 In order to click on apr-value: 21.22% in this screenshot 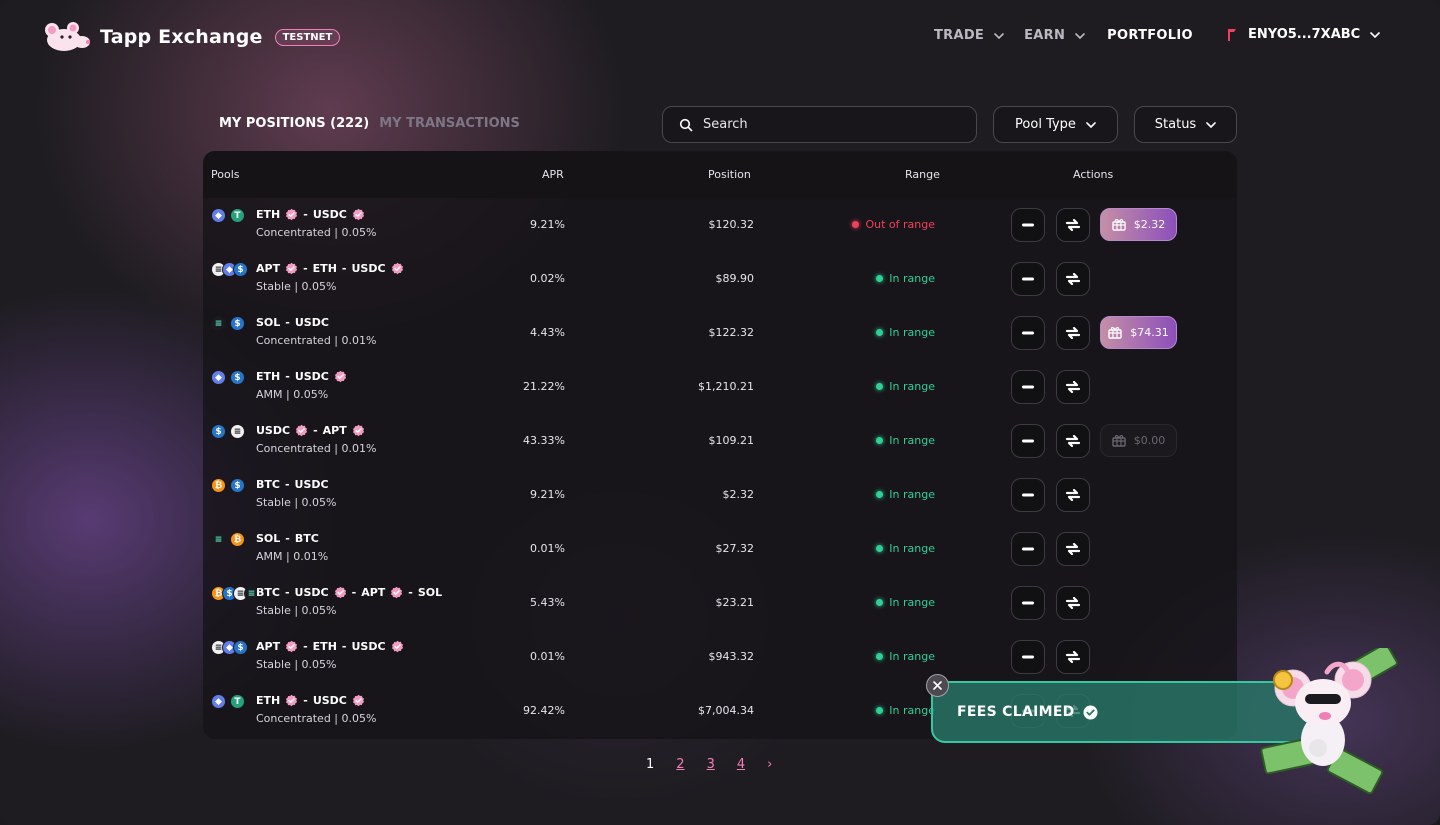, I will do `click(544, 386)`.